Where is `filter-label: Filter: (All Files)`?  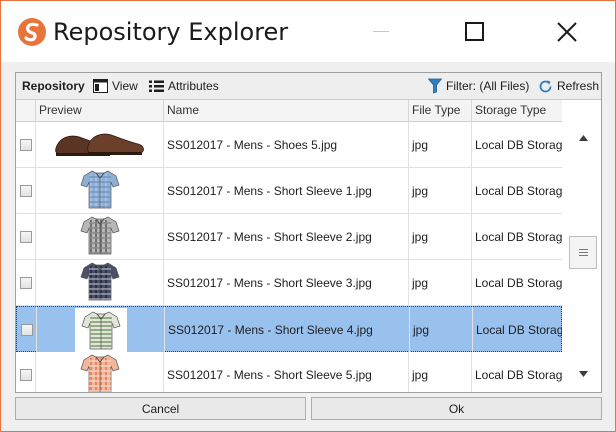
filter-label: Filter: (All Files) is located at coordinates (488, 86).